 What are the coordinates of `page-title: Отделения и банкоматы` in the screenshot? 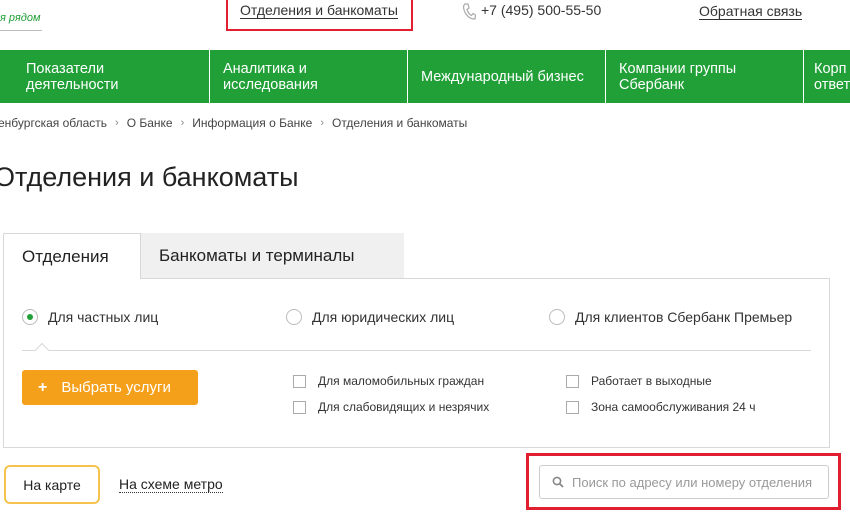 It's located at (149, 177).